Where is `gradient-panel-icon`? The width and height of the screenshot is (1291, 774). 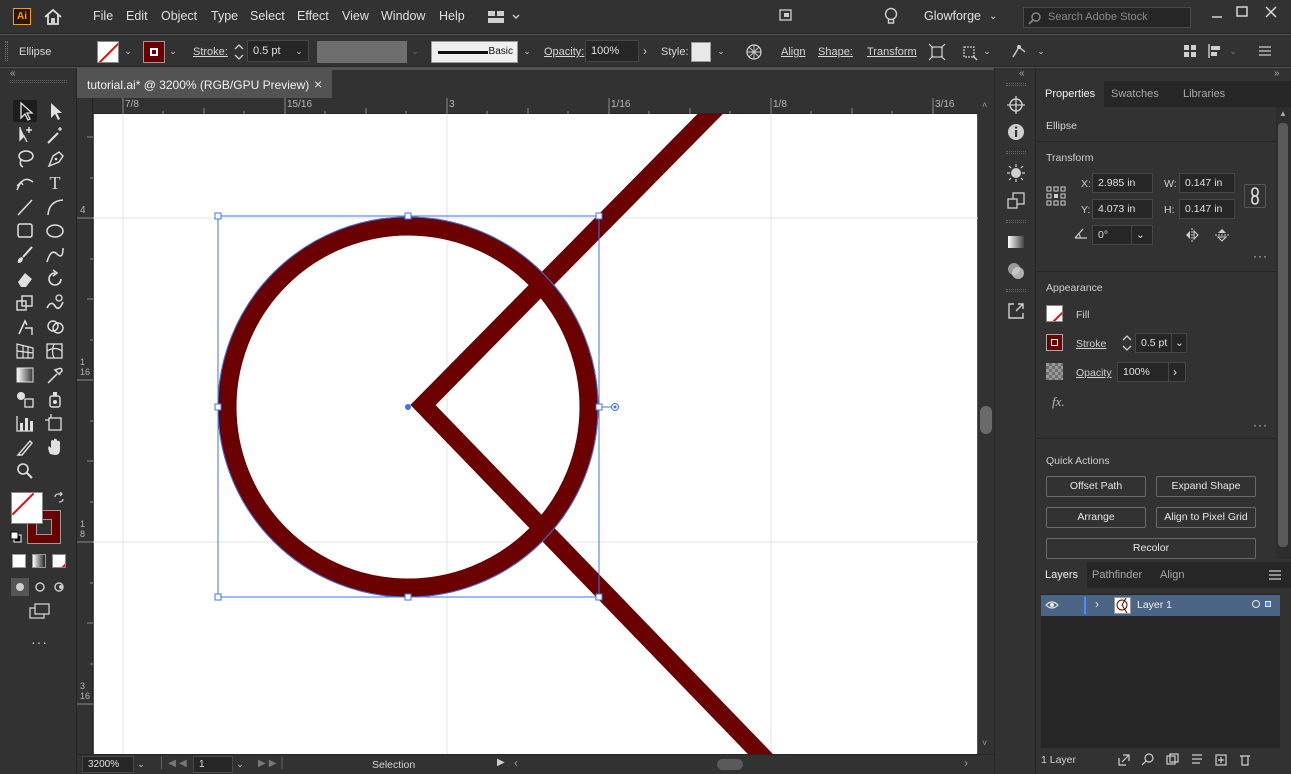
gradient-panel-icon is located at coordinates (1016, 242).